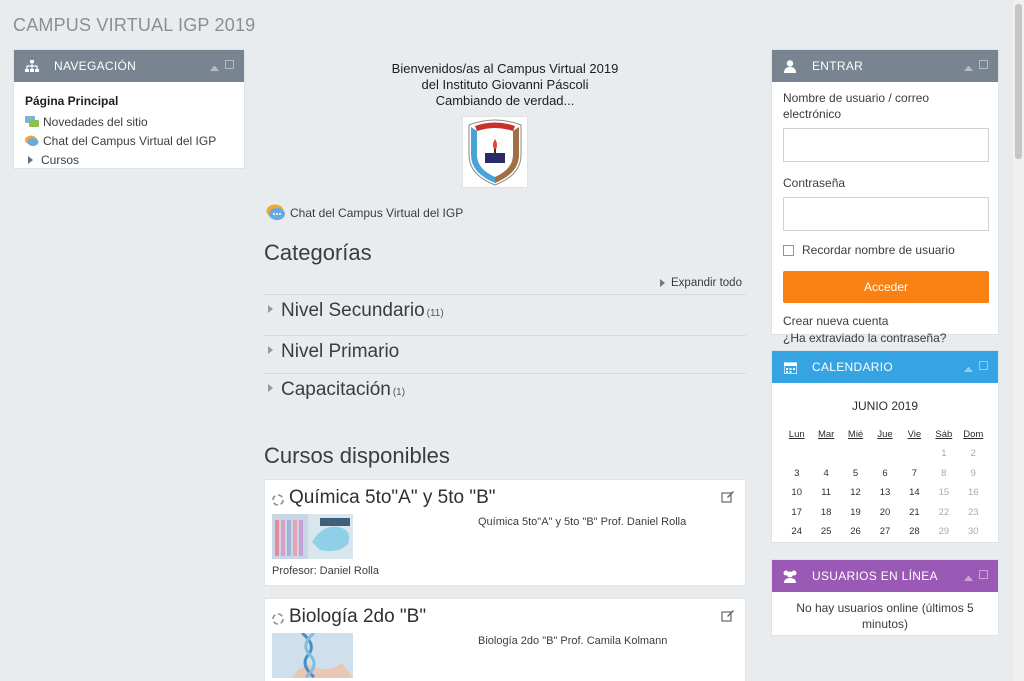 The image size is (1024, 681). Describe the element at coordinates (885, 321) in the screenshot. I see `create-account-link: Crear nueva cuenta` at that location.